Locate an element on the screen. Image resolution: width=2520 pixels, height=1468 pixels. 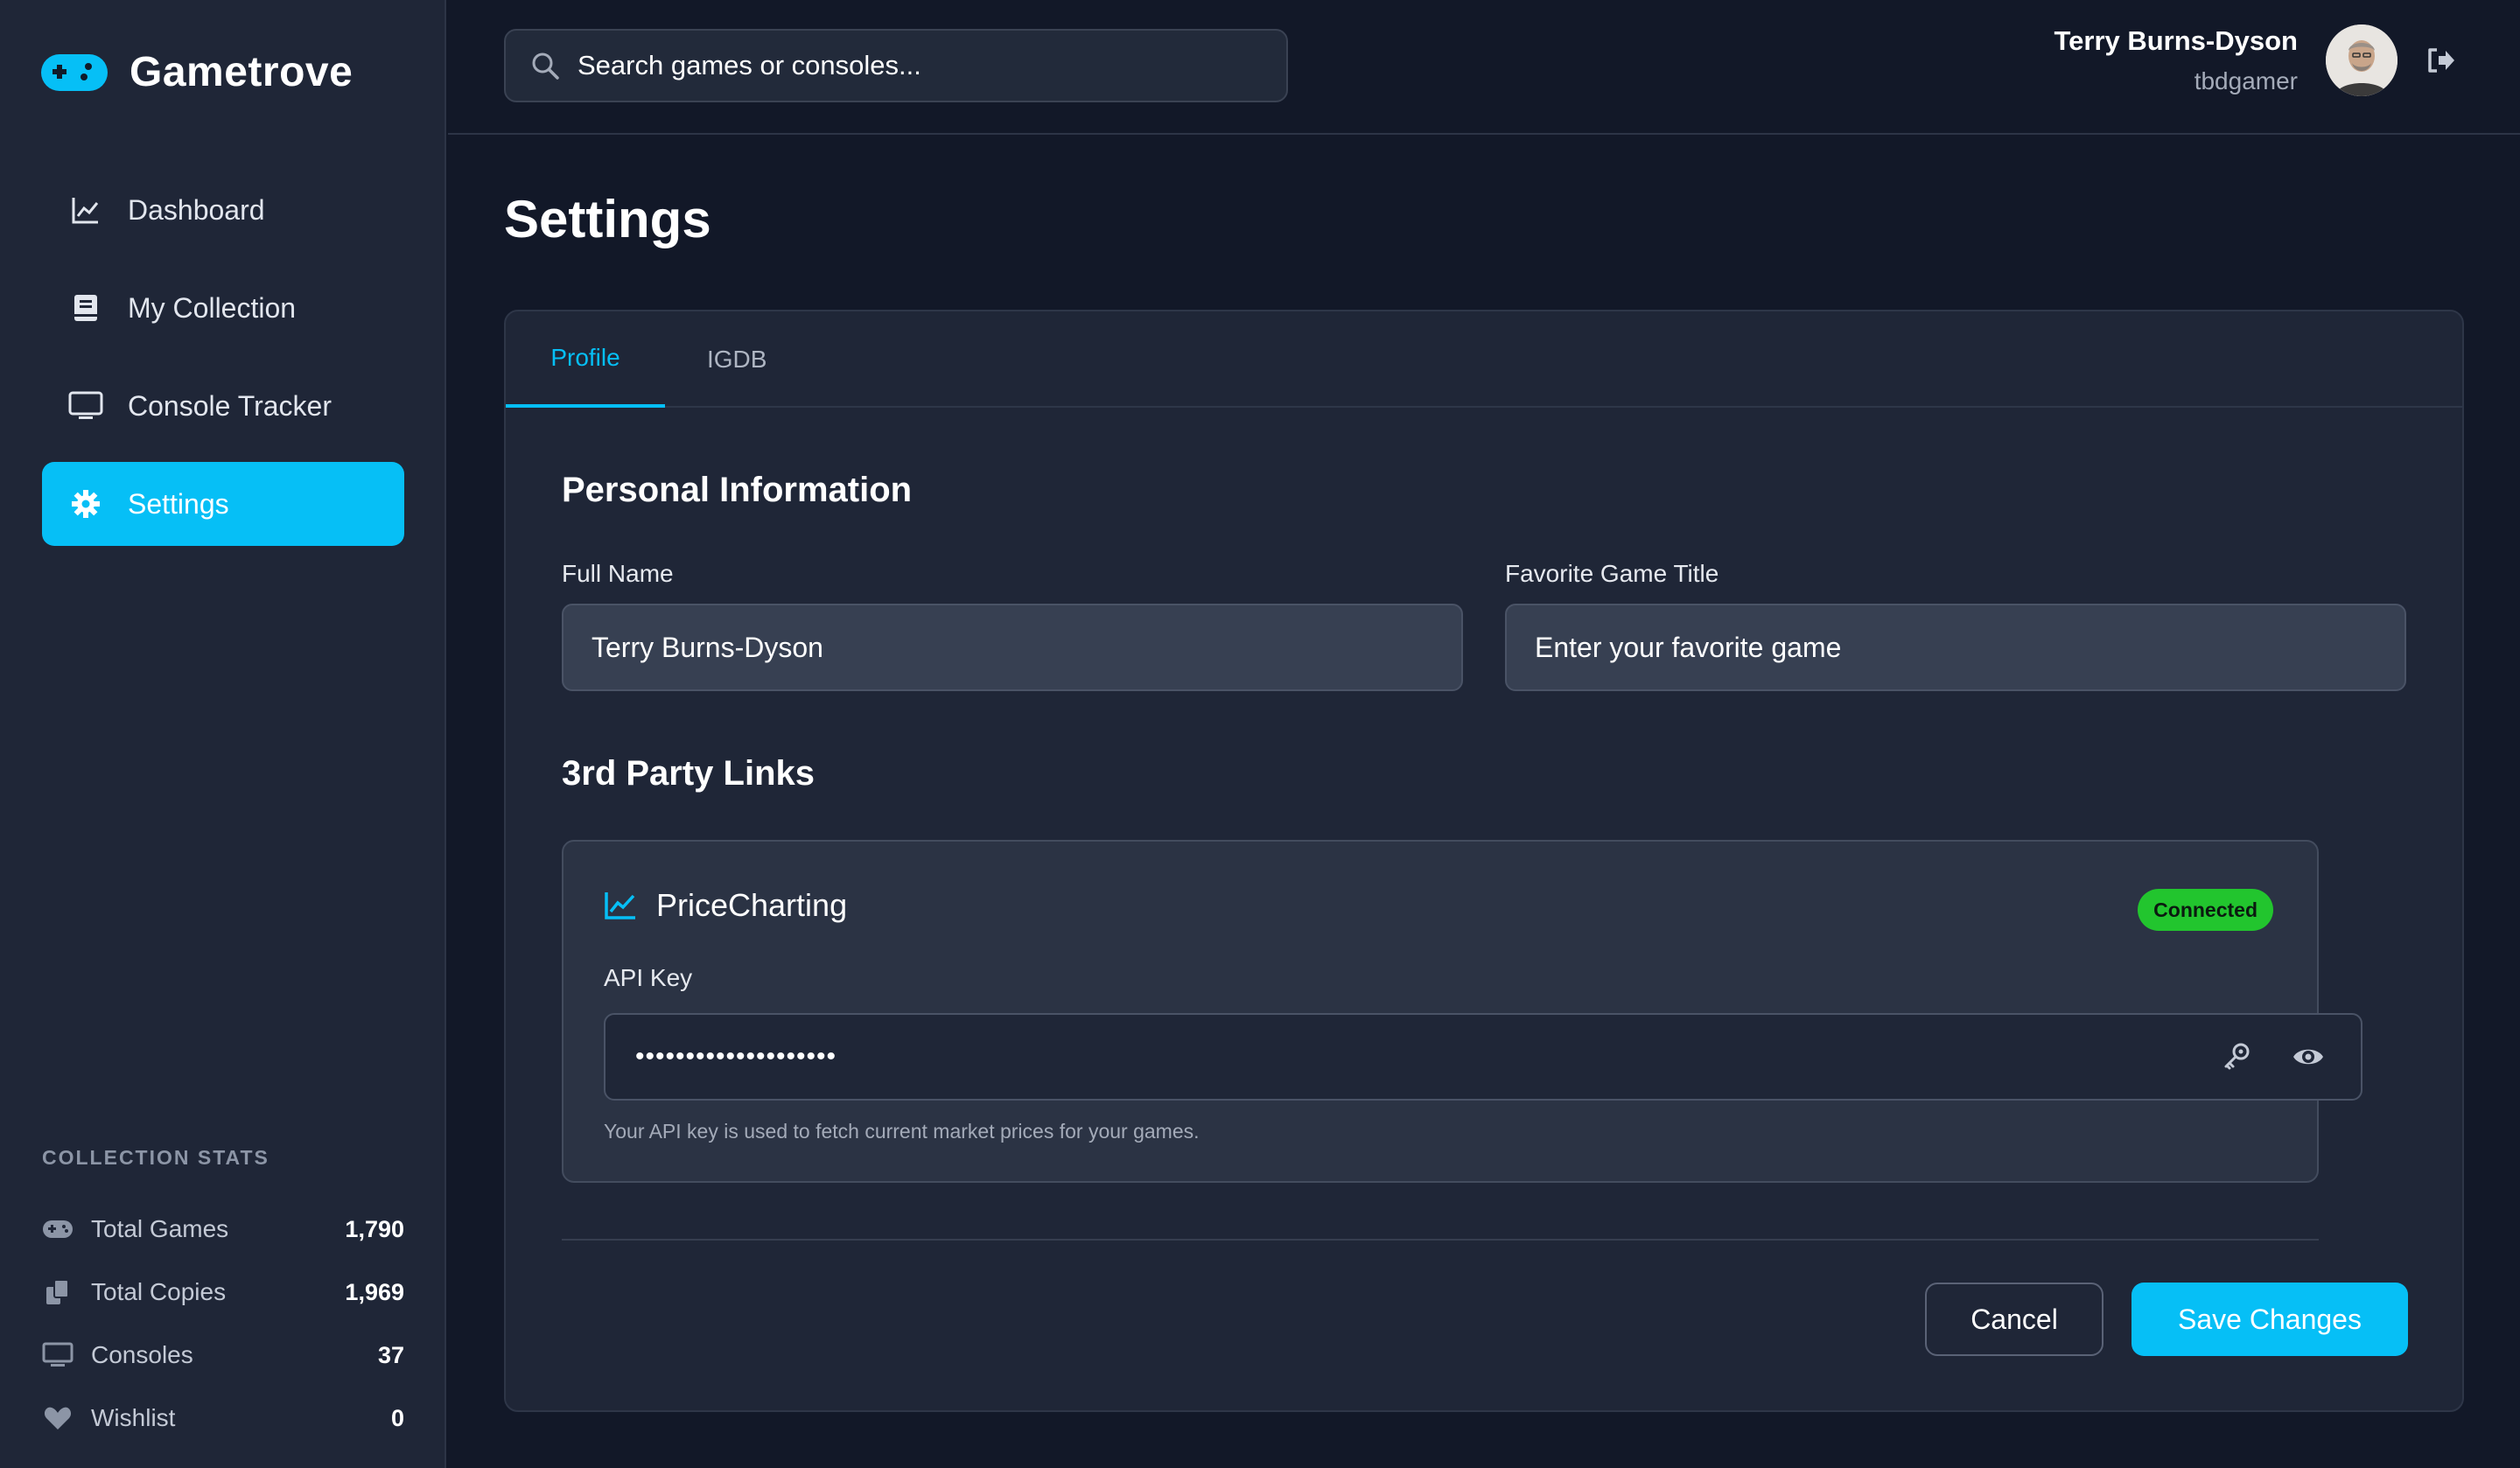
key-test-icon is located at coordinates (2236, 1057).